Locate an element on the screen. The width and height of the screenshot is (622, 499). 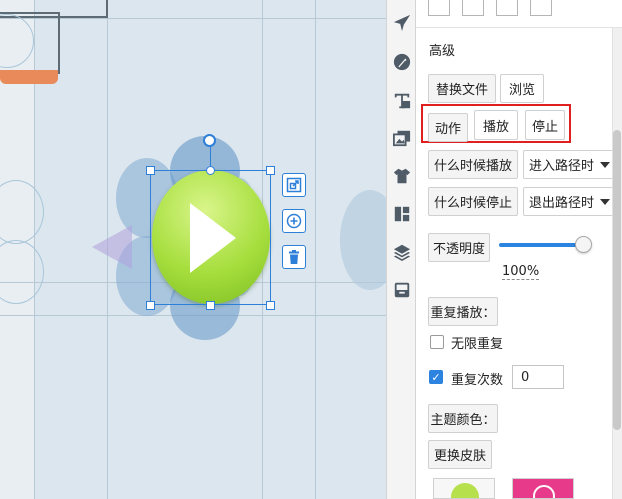
stop-action-button: 停止 is located at coordinates (545, 125).